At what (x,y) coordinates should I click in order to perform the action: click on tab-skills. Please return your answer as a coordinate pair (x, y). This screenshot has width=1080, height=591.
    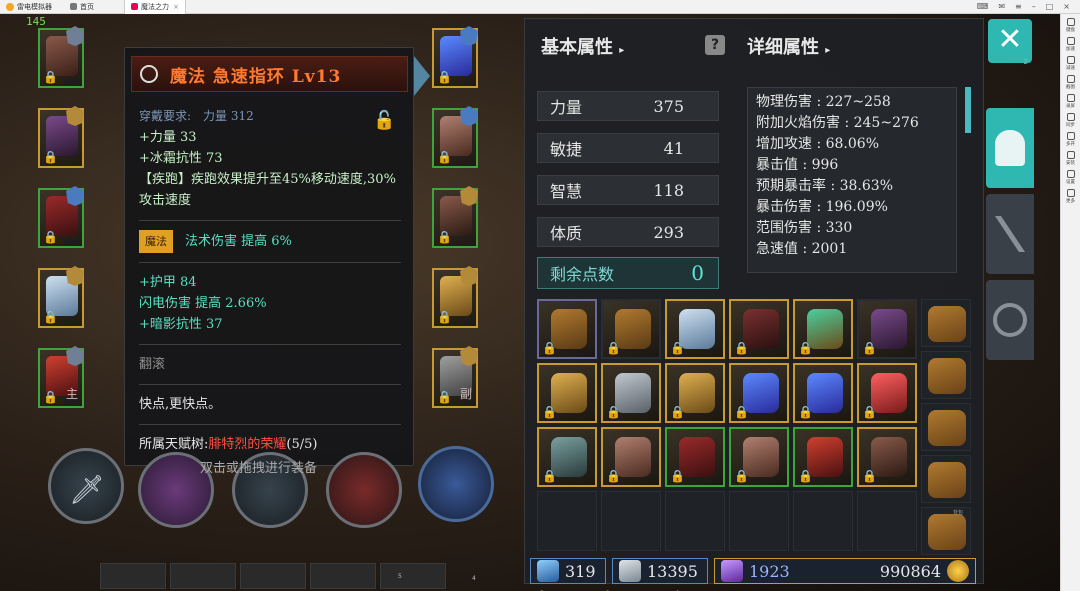
    Looking at the image, I should click on (1010, 234).